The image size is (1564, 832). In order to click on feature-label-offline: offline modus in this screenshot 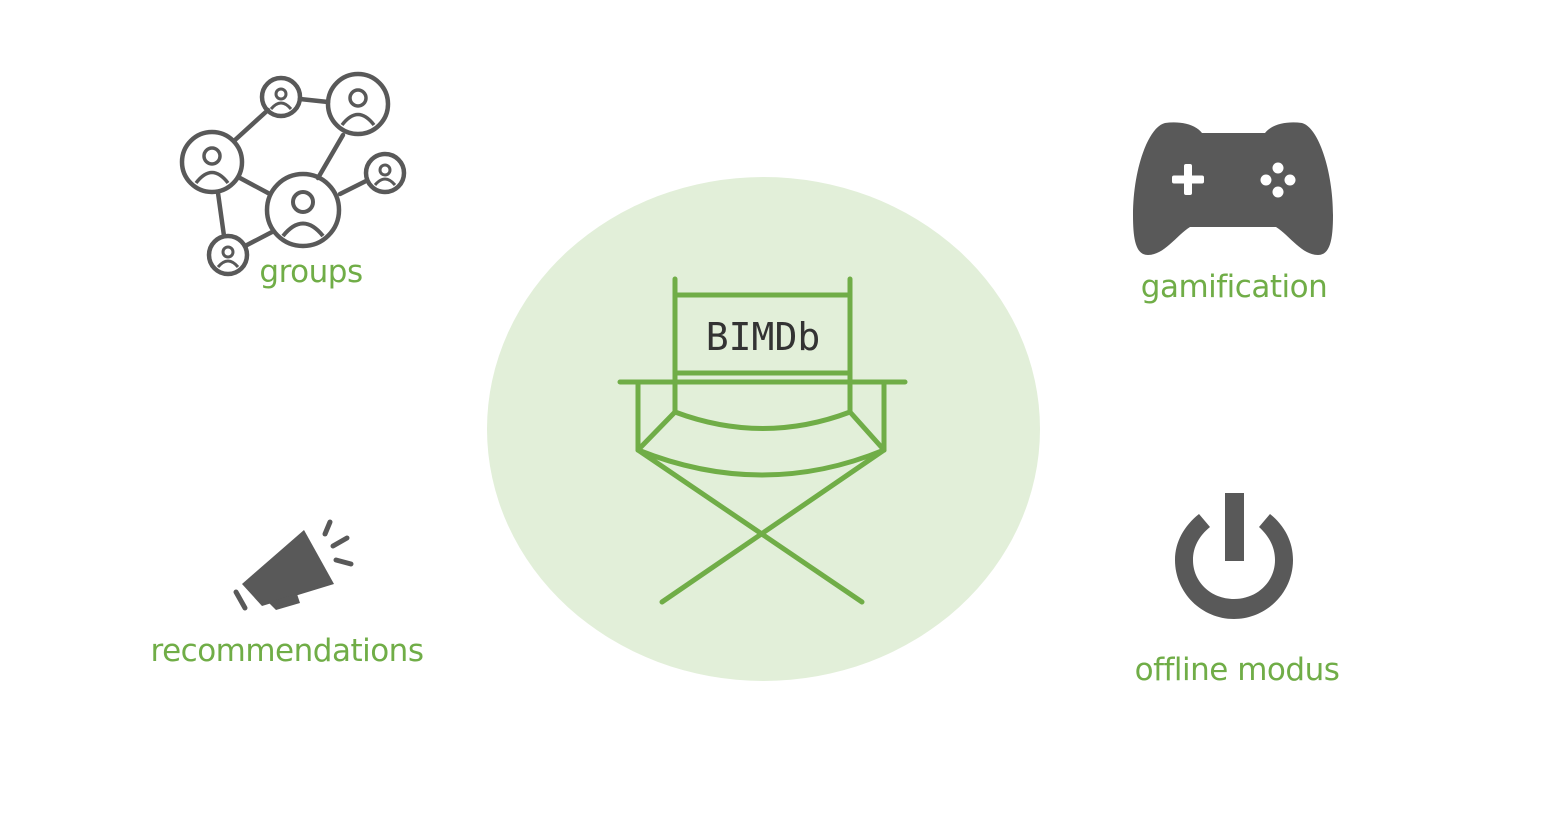, I will do `click(1237, 670)`.